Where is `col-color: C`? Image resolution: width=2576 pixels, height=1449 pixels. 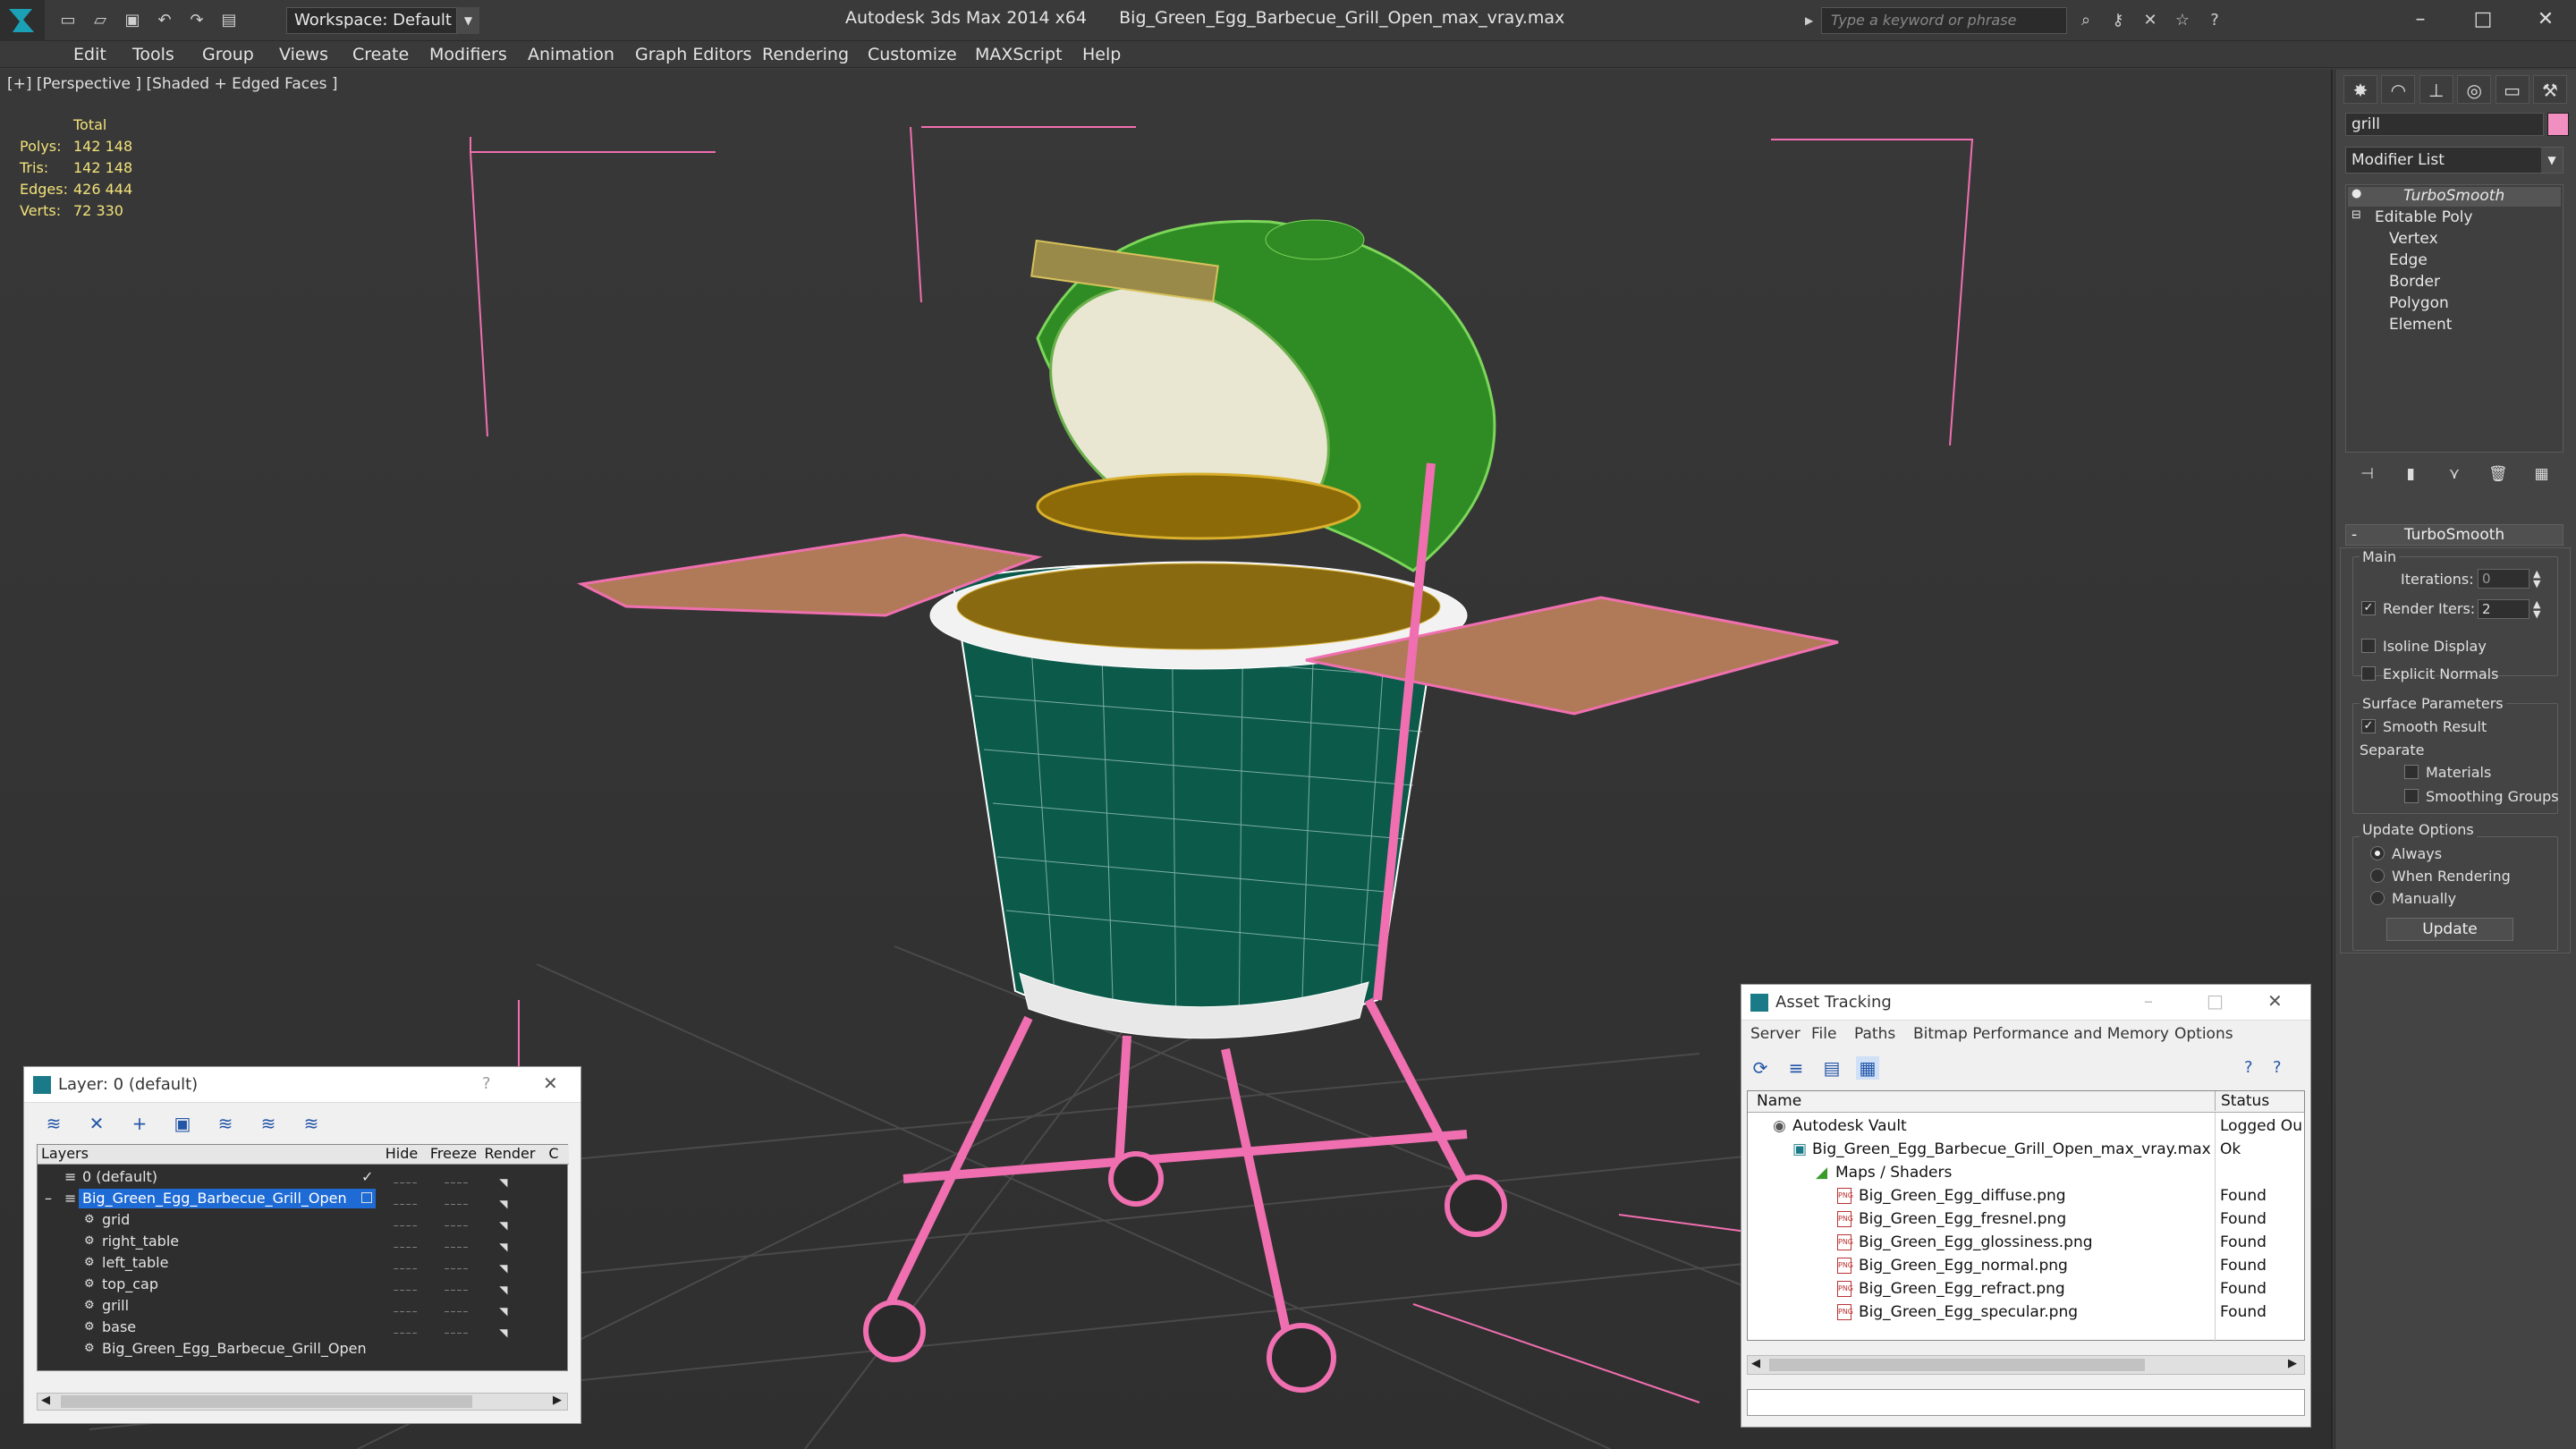 col-color: C is located at coordinates (553, 1155).